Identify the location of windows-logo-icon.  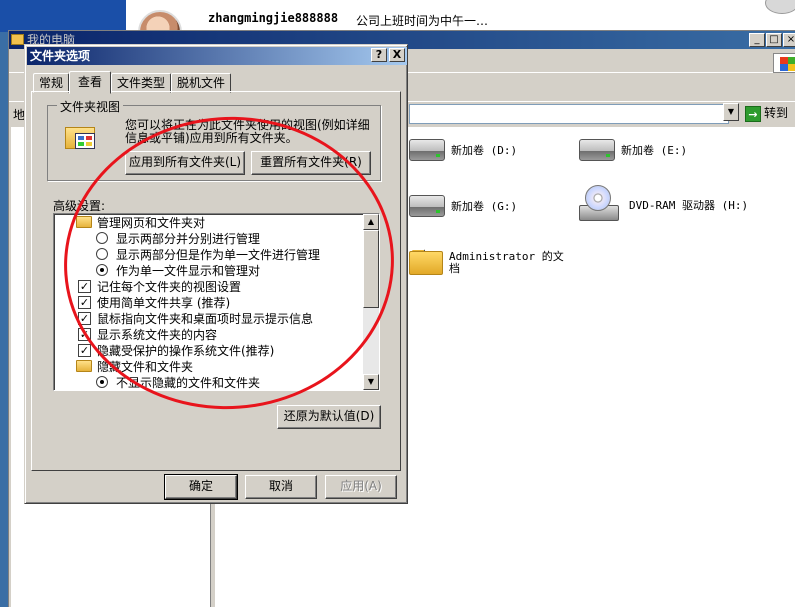
(784, 63).